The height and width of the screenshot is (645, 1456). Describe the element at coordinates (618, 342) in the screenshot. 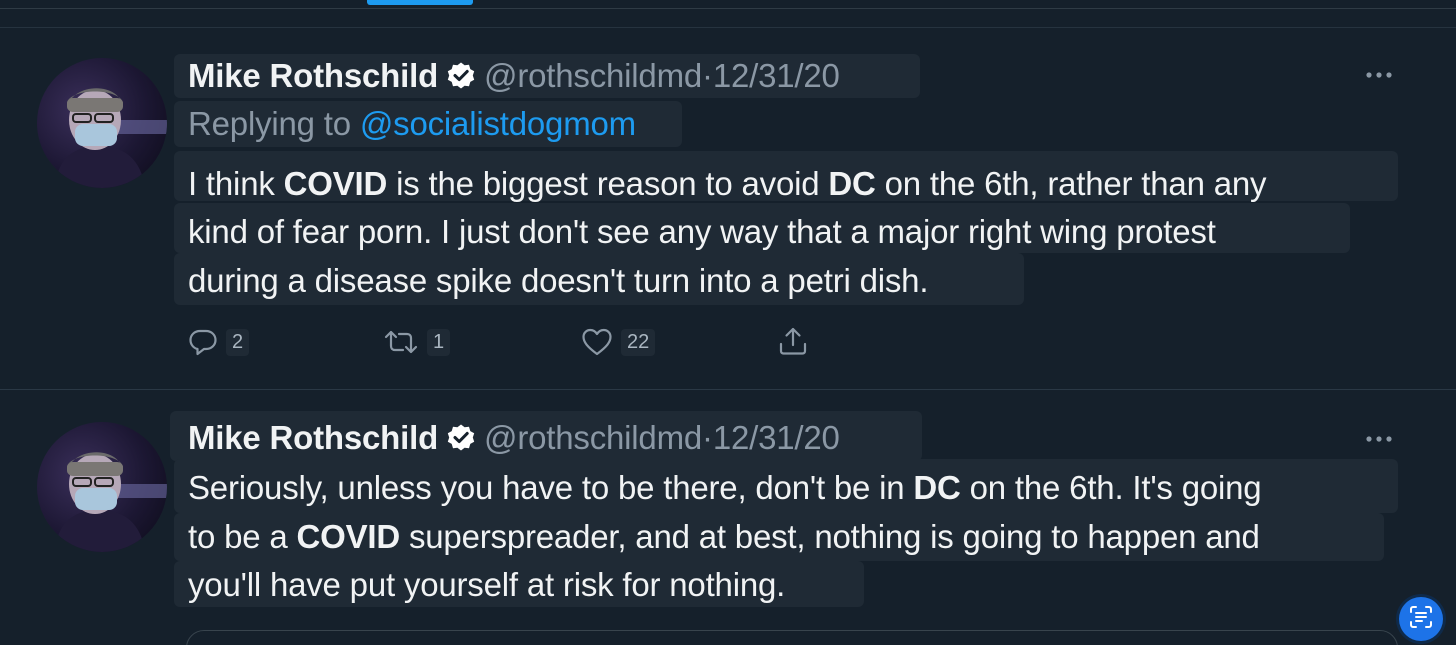

I see `like-button: 22` at that location.